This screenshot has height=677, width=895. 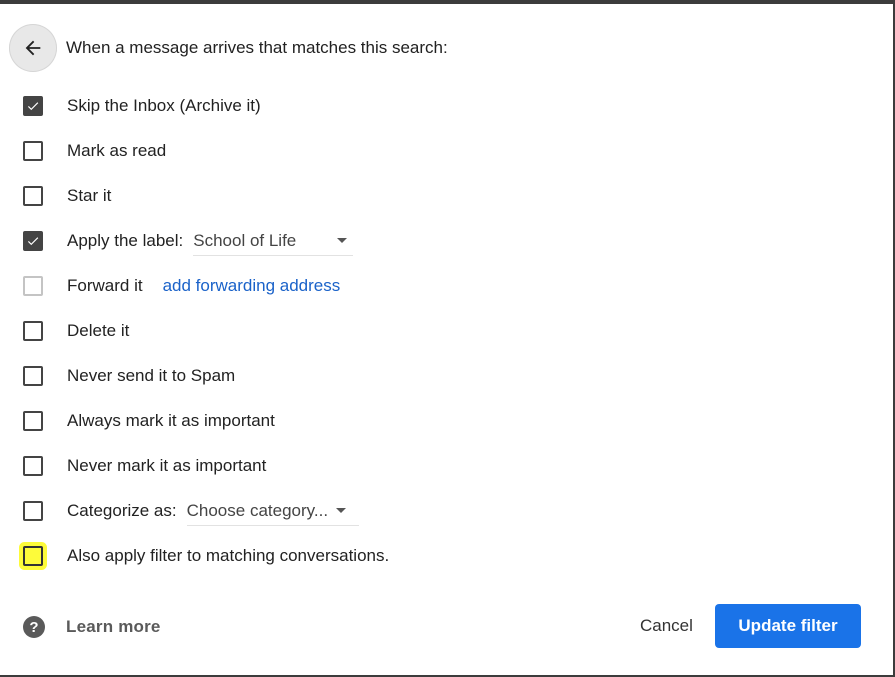 What do you see at coordinates (788, 626) in the screenshot?
I see `update-filter-button: Update filter` at bounding box center [788, 626].